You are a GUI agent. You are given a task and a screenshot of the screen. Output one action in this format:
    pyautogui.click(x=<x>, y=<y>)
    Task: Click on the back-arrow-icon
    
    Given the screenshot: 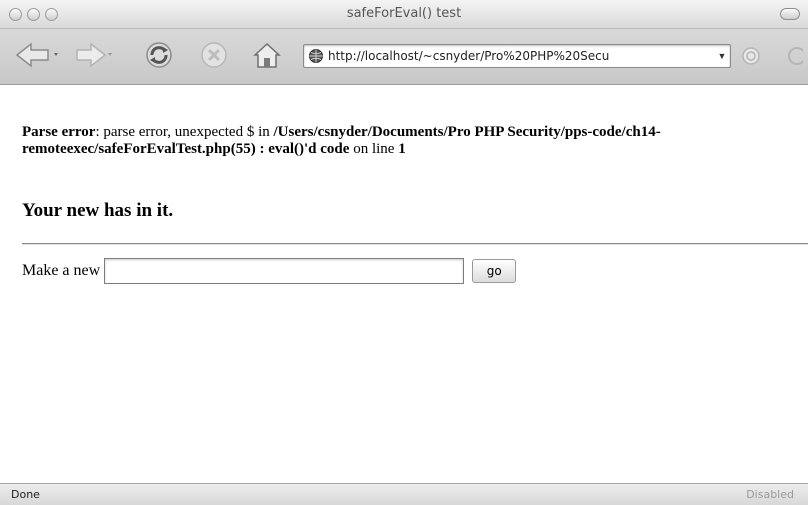 What is the action you would take?
    pyautogui.click(x=36, y=55)
    